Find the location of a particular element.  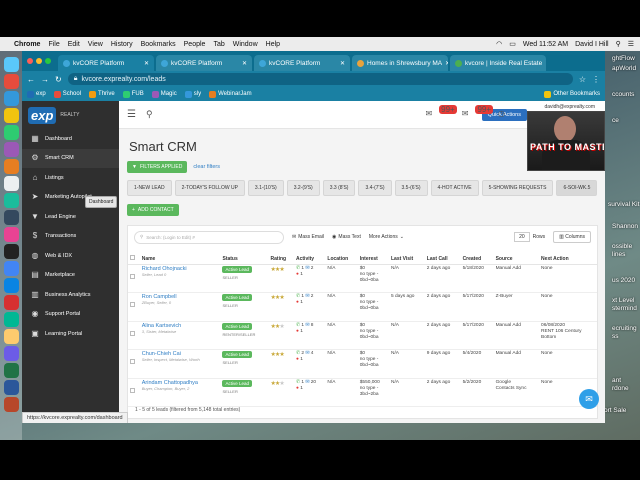

desktop-label: xt Level is located at coordinates (623, 300).